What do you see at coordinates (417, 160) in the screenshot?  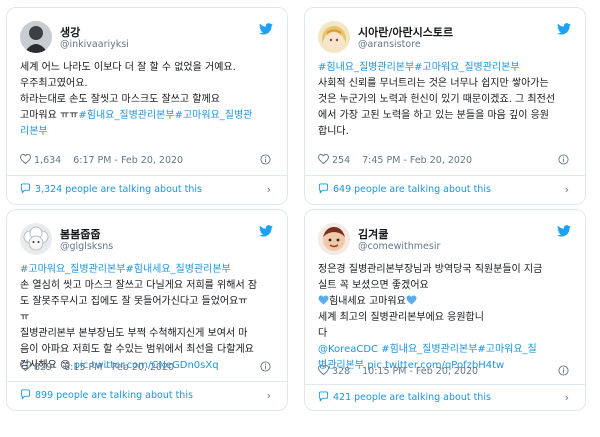 I see `timestamp: 7:45 PM - Feb 20, 2020` at bounding box center [417, 160].